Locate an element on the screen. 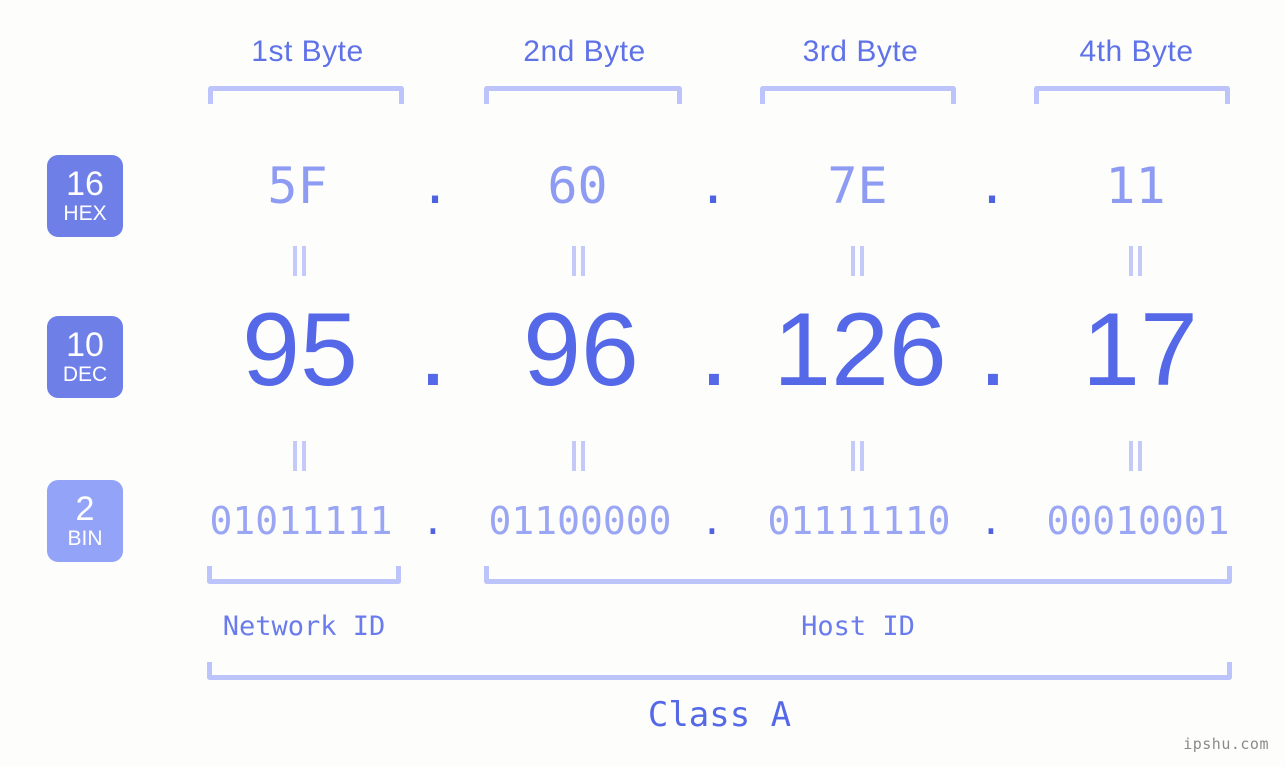 The height and width of the screenshot is (767, 1285). class-label: Class A is located at coordinates (719, 715).